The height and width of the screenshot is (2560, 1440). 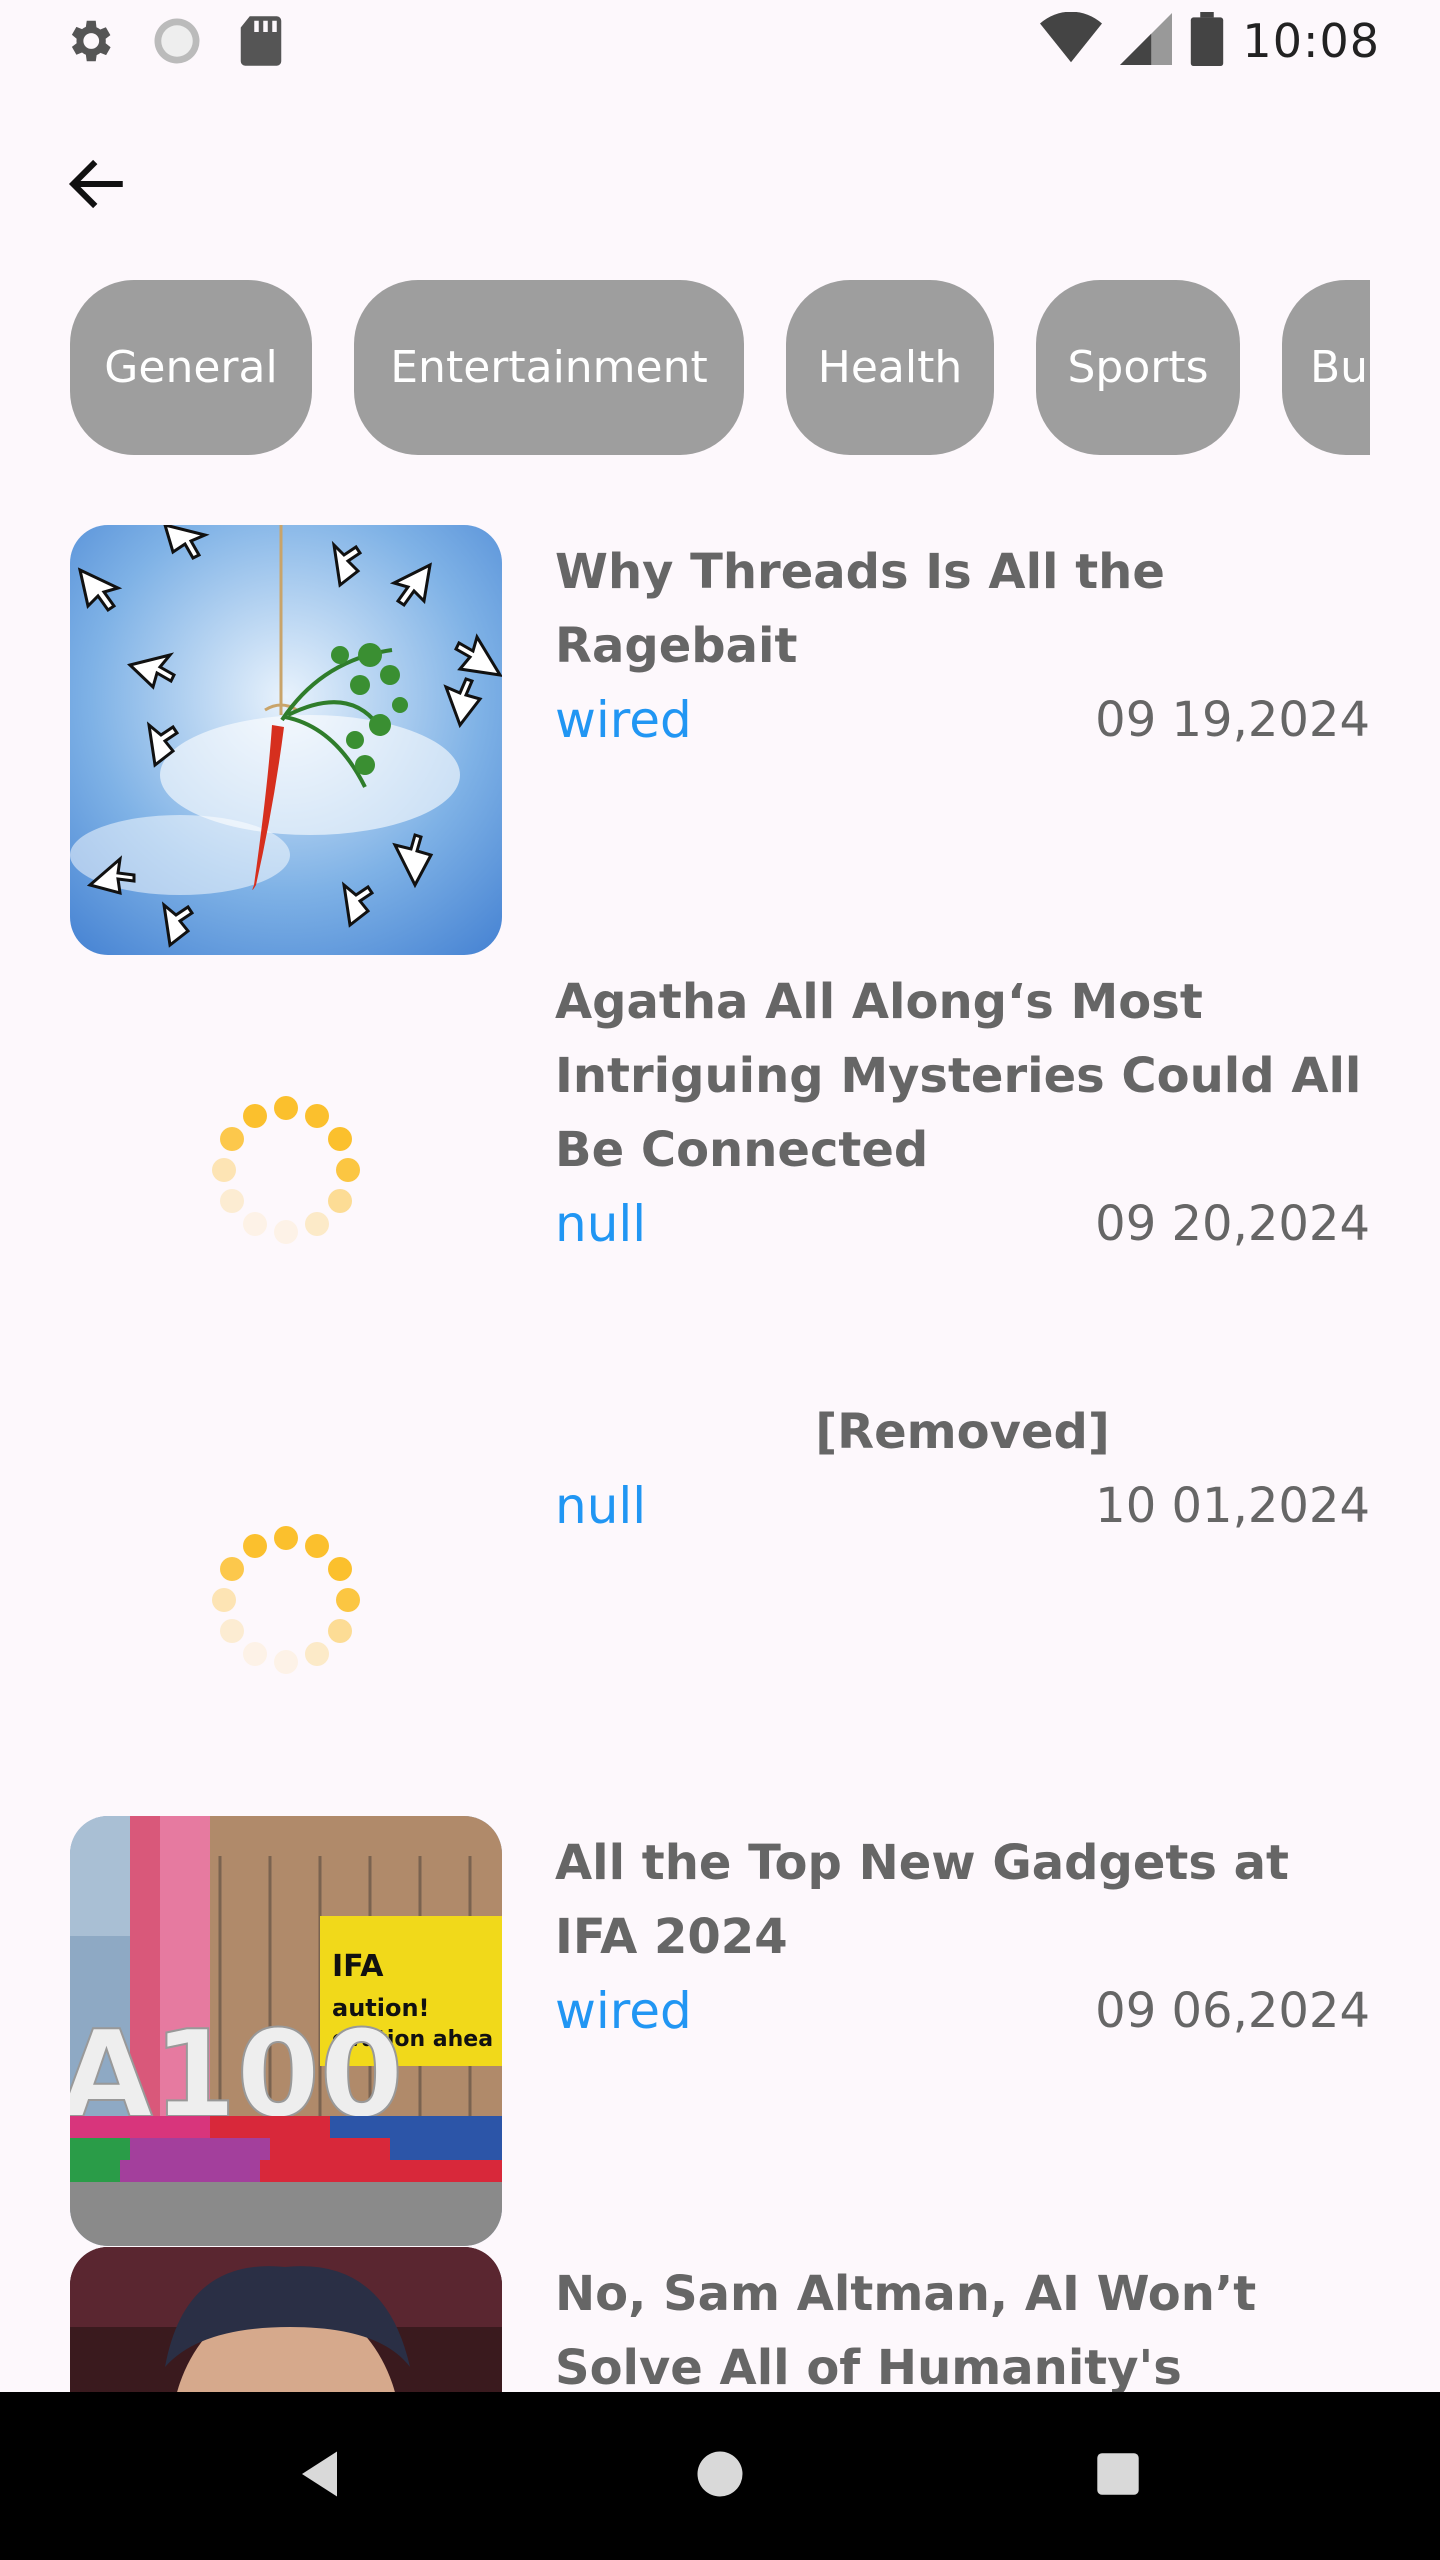 What do you see at coordinates (1071, 40) in the screenshot?
I see `wifi-icon` at bounding box center [1071, 40].